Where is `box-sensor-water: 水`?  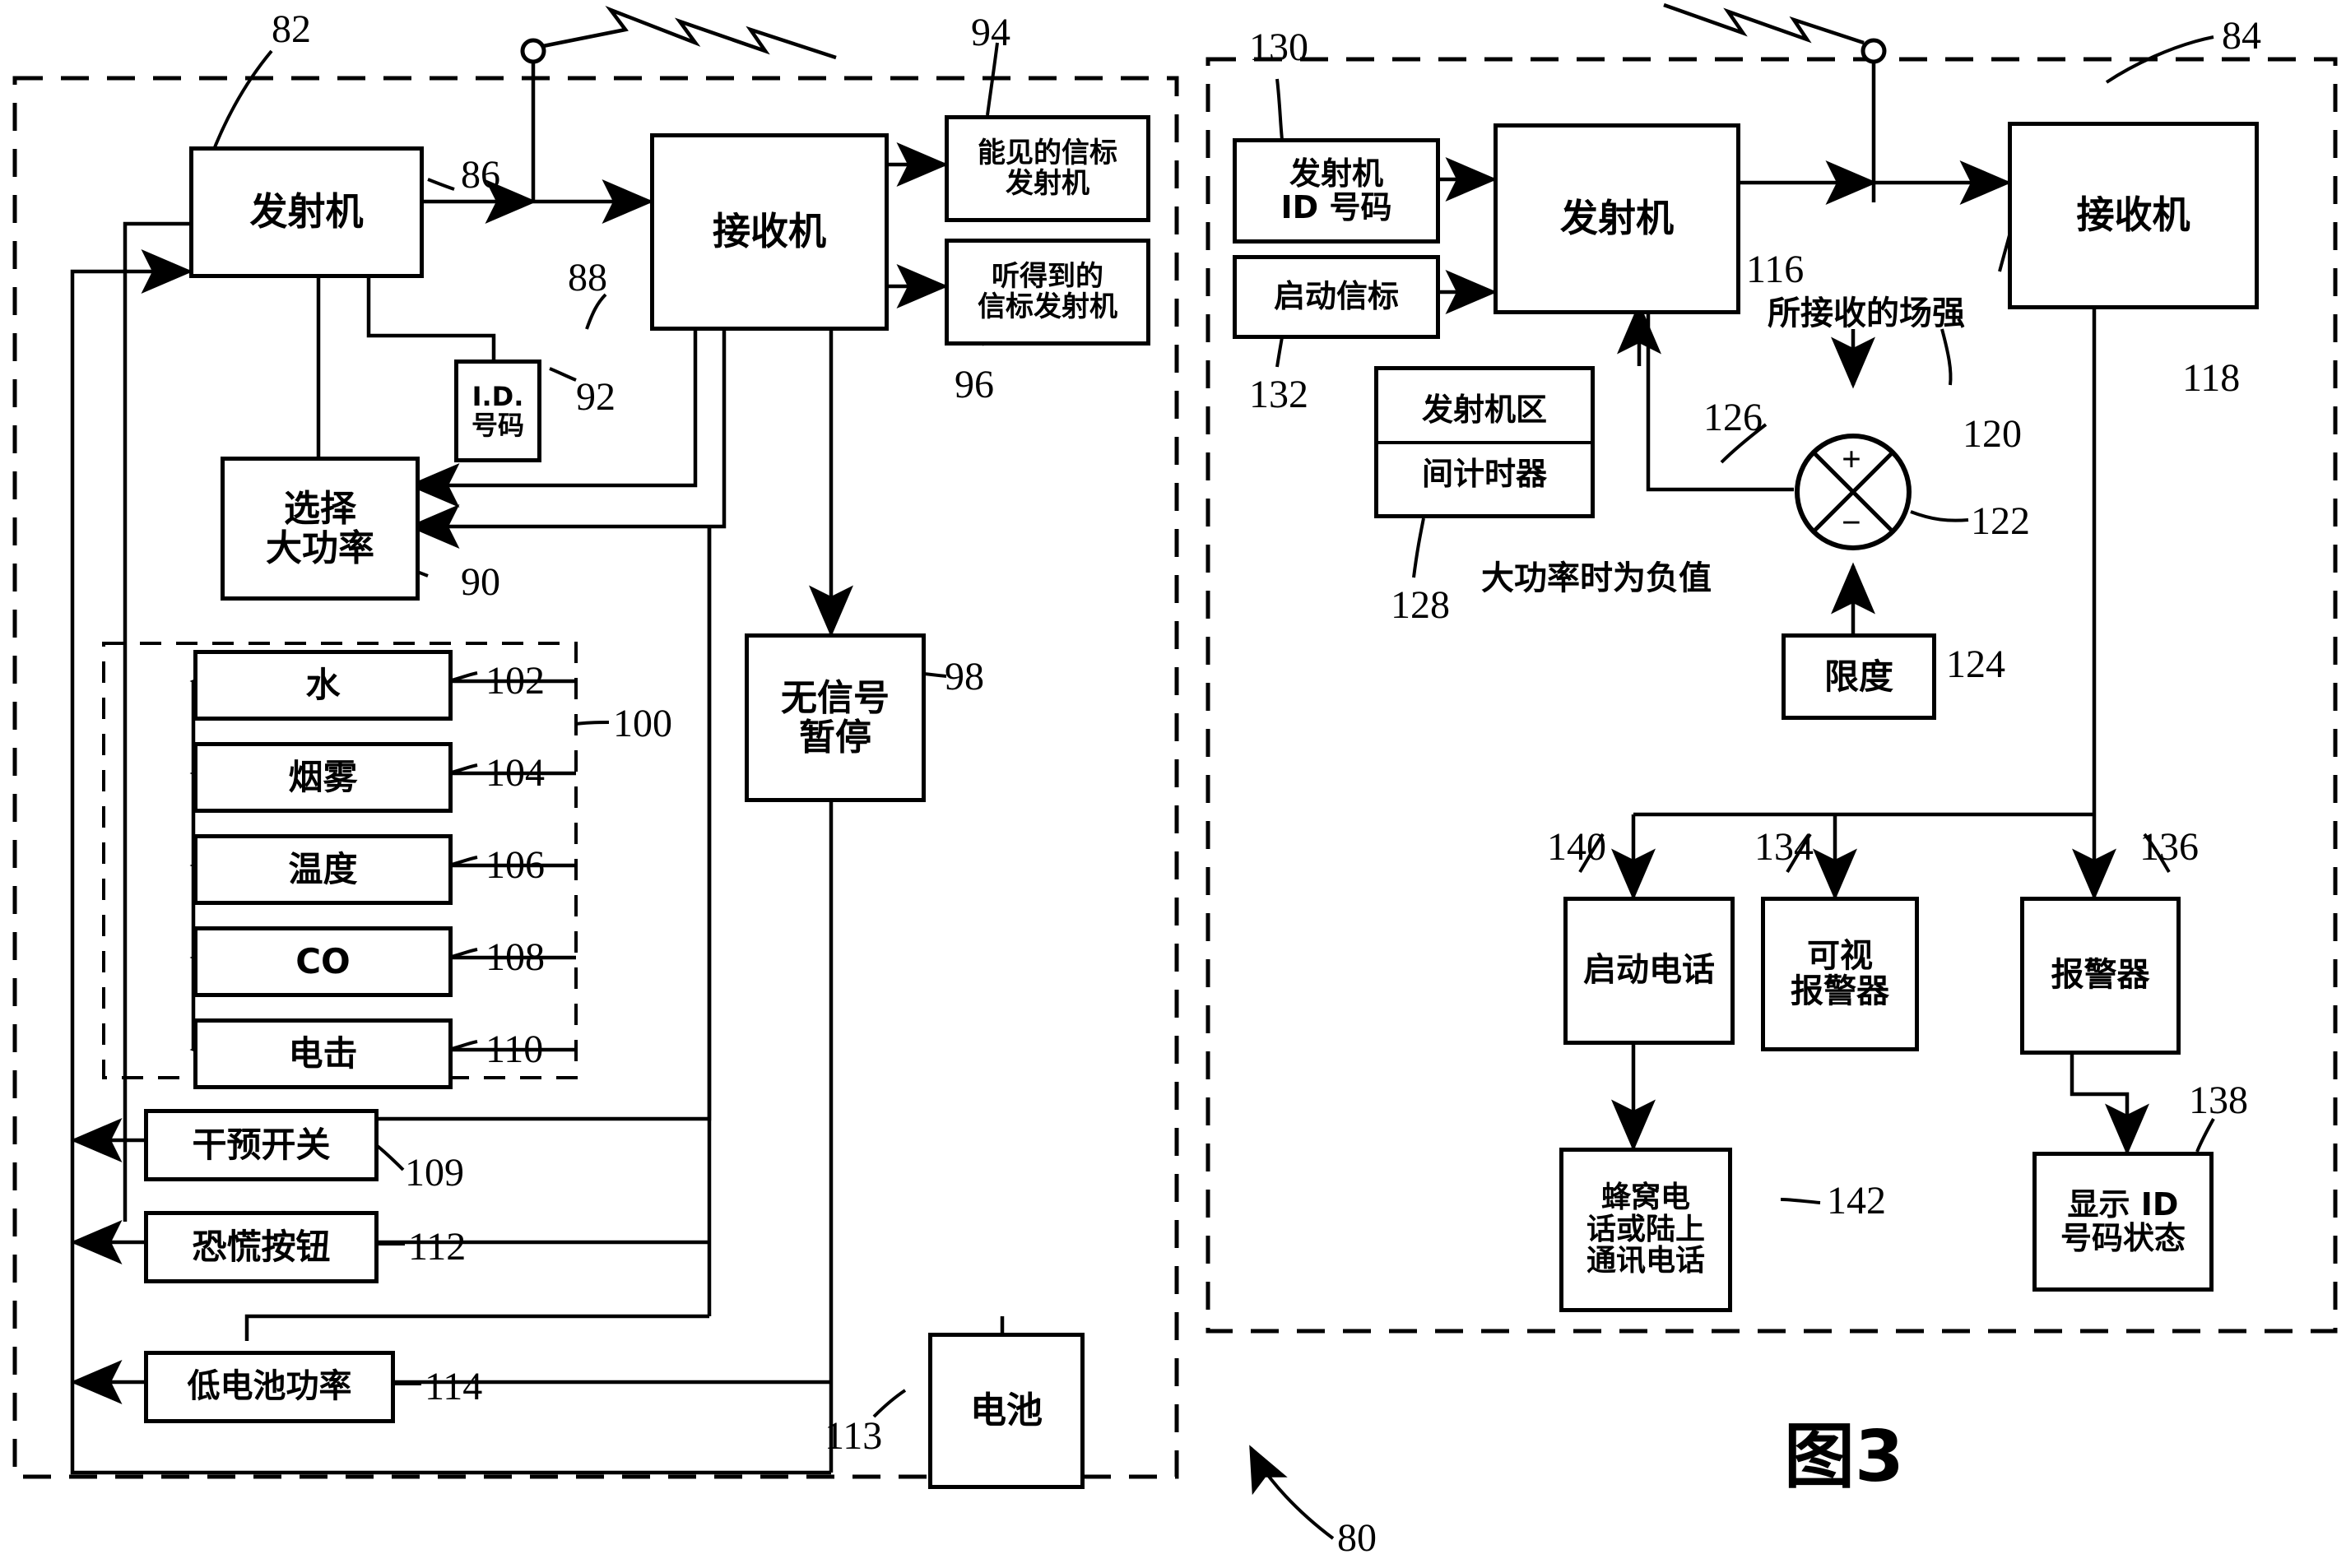 box-sensor-water: 水 is located at coordinates (323, 685).